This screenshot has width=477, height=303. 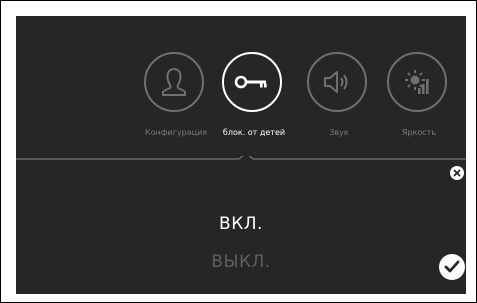 I want to click on menu-item-label: Яркость, so click(x=419, y=132).